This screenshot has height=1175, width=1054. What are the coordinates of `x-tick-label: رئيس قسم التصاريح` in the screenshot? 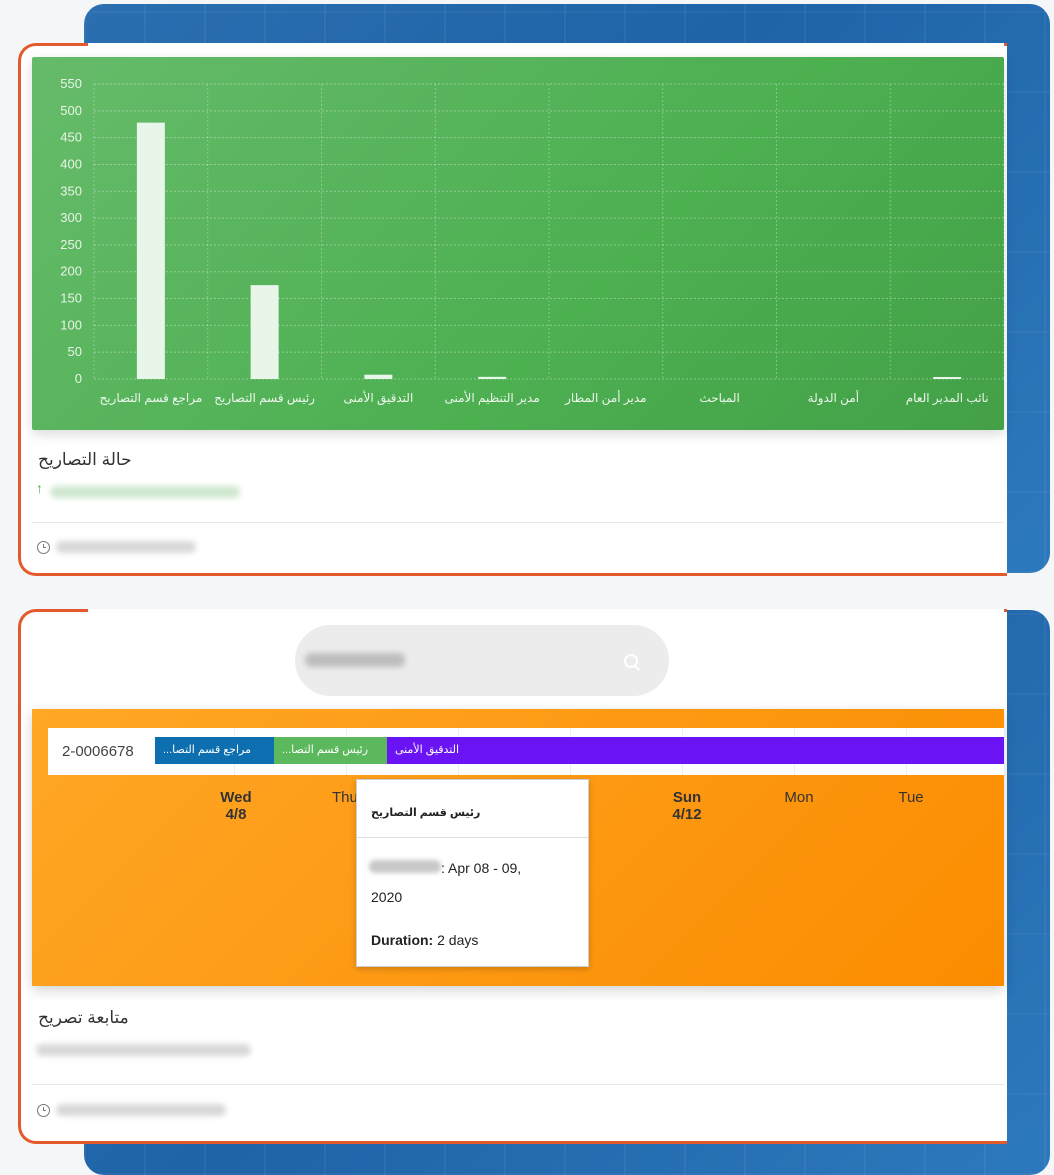 It's located at (264, 398).